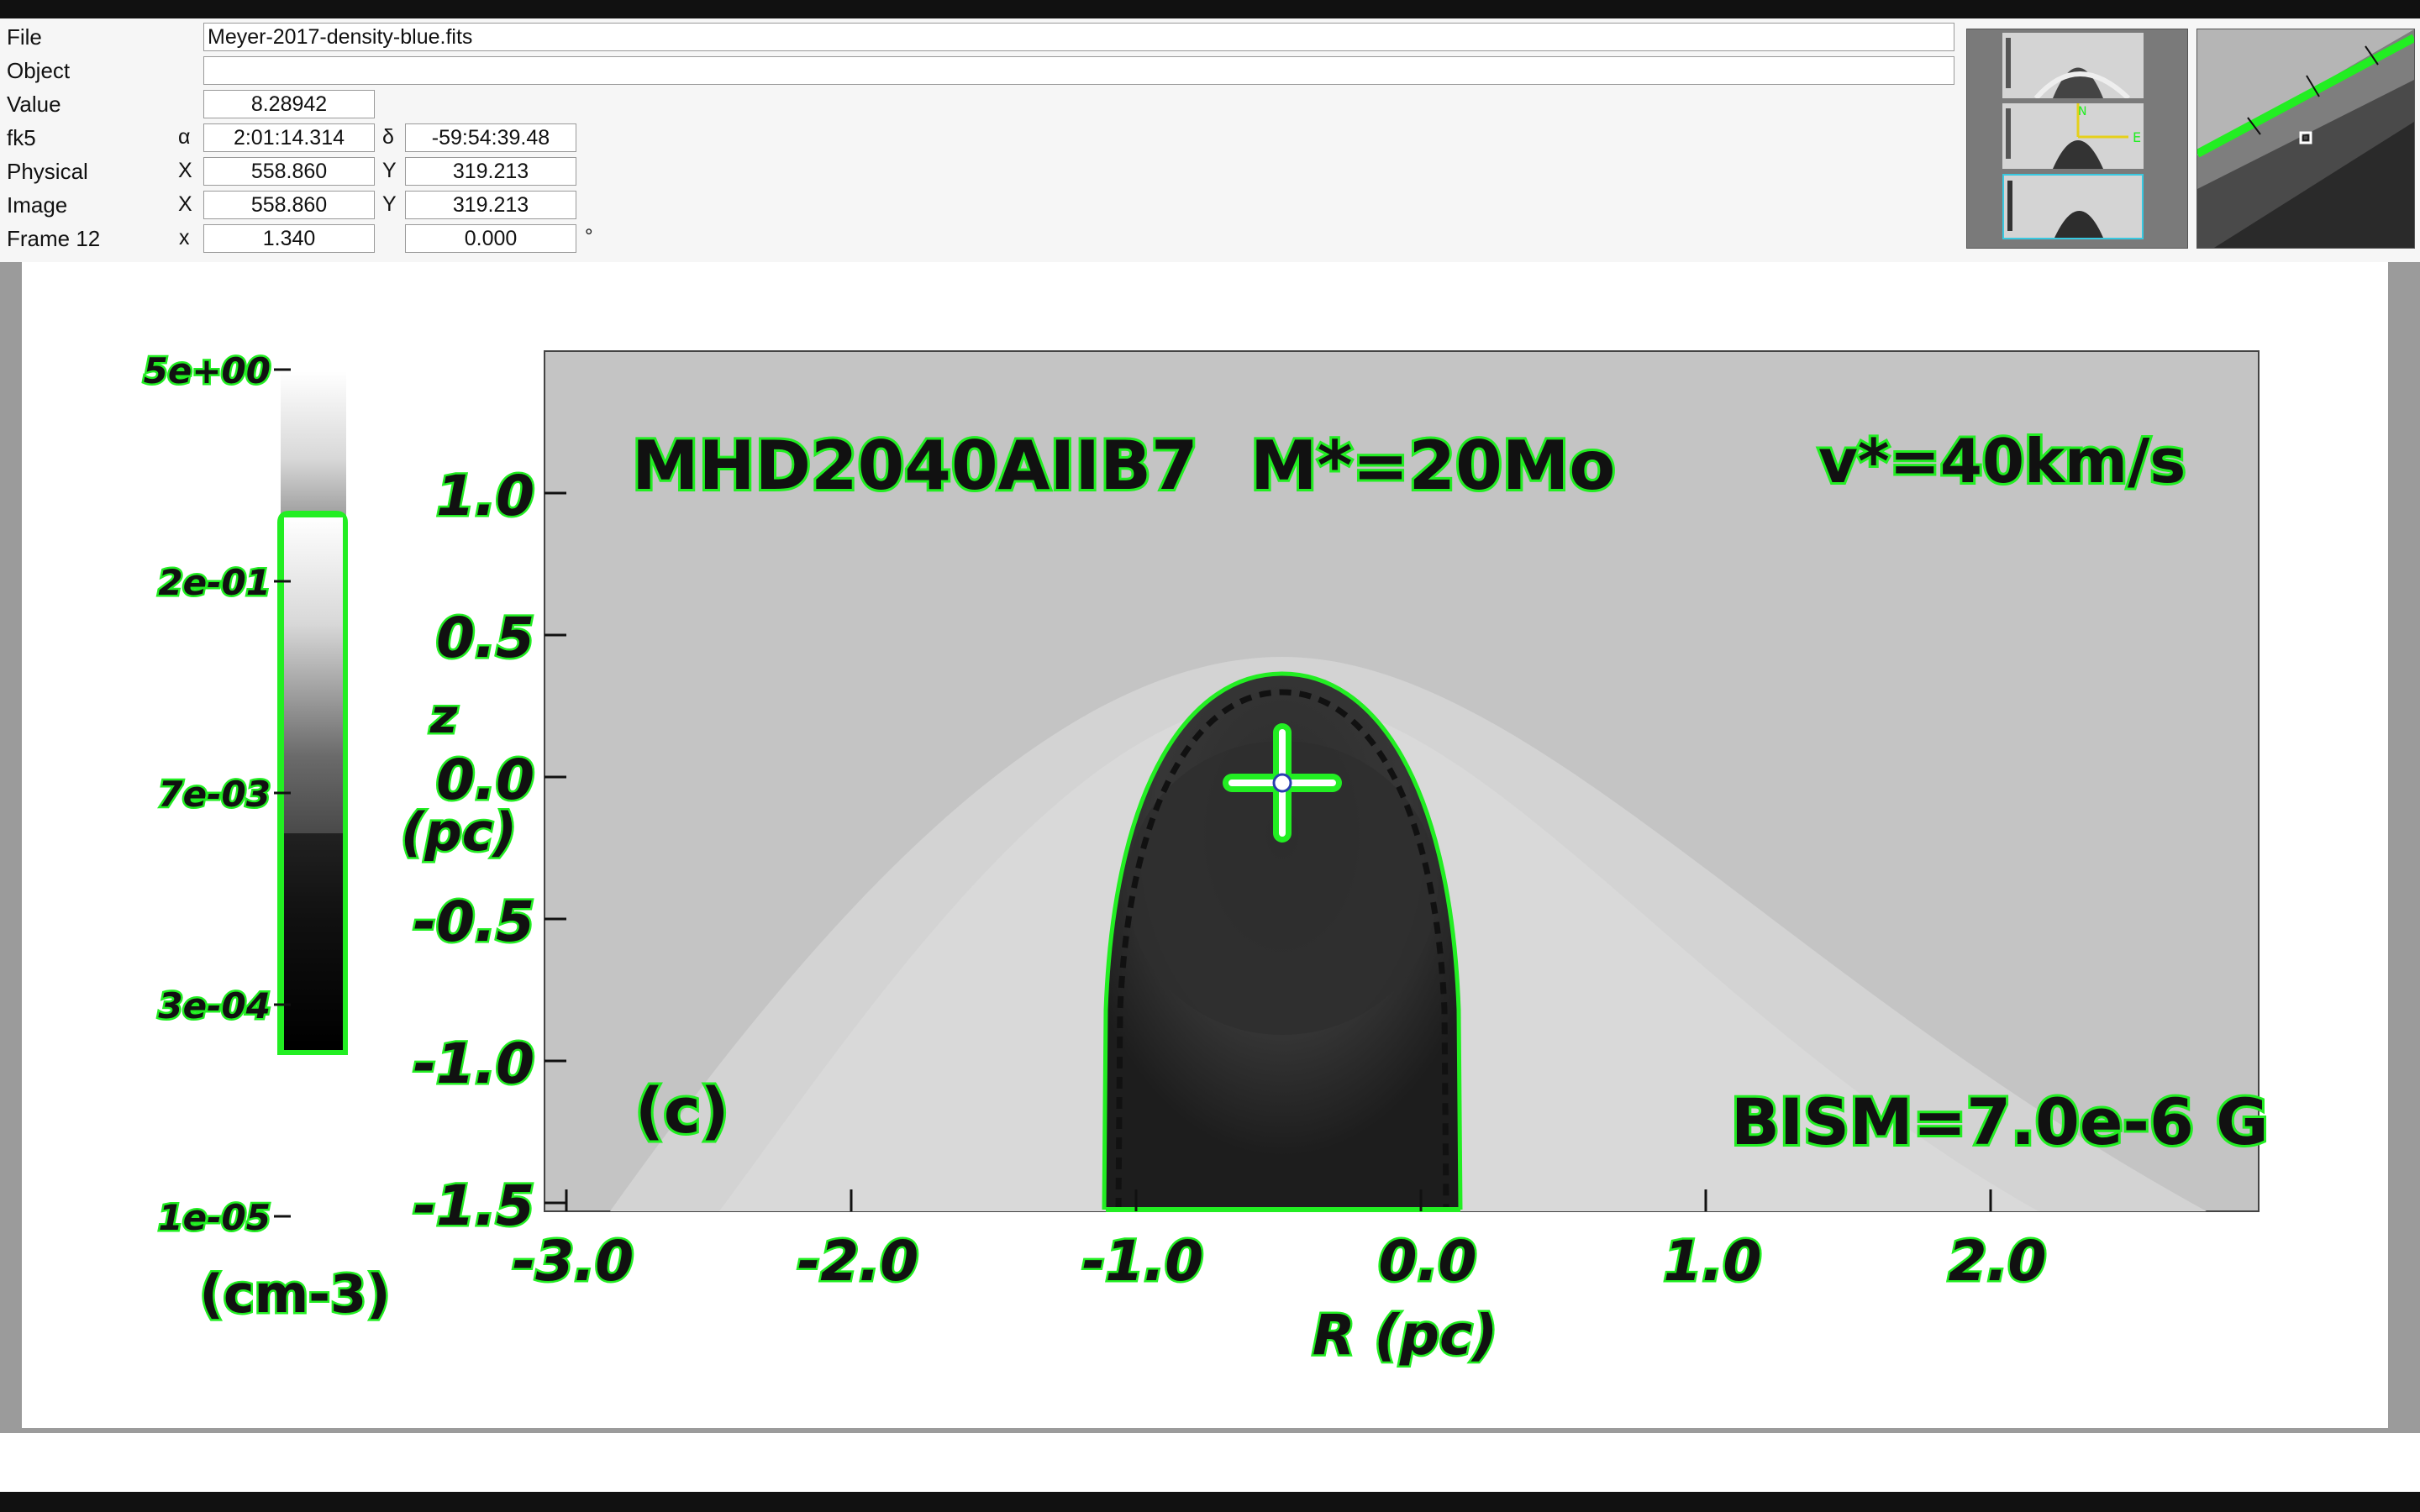  What do you see at coordinates (1713, 1261) in the screenshot?
I see `x-tick-label: 1.0` at bounding box center [1713, 1261].